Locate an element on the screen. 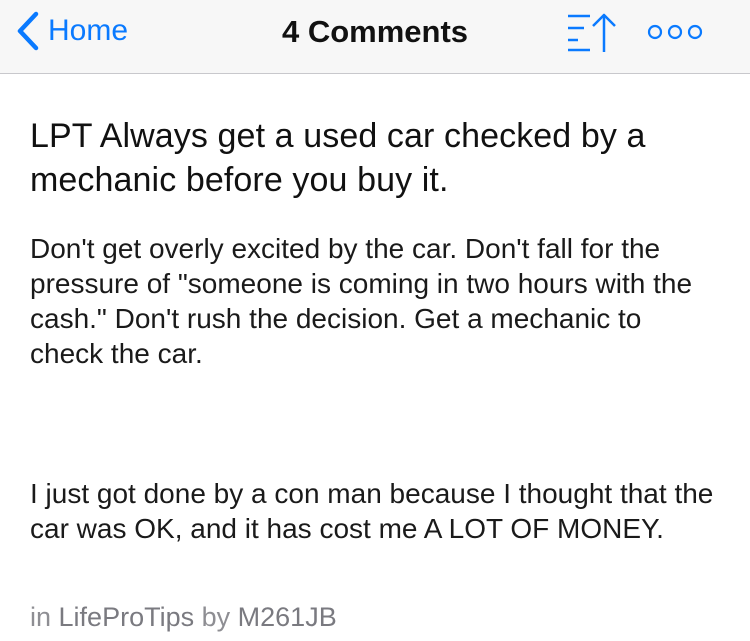 The width and height of the screenshot is (750, 641). meta-in-label: in is located at coordinates (41, 617).